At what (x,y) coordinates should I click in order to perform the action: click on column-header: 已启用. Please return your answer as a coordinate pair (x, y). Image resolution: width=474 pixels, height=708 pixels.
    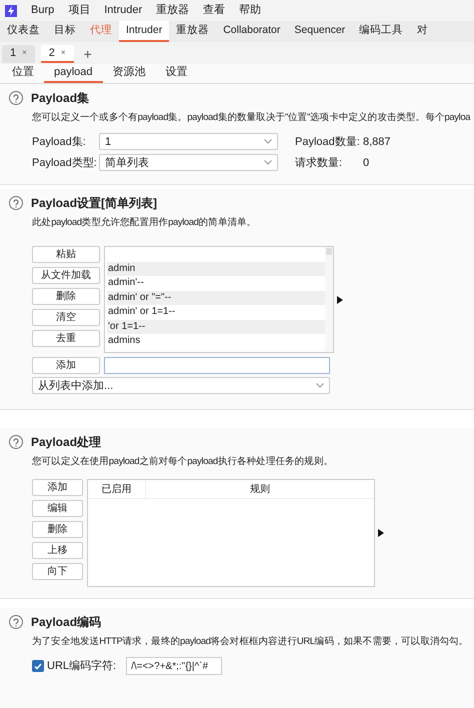
    Looking at the image, I should click on (117, 489).